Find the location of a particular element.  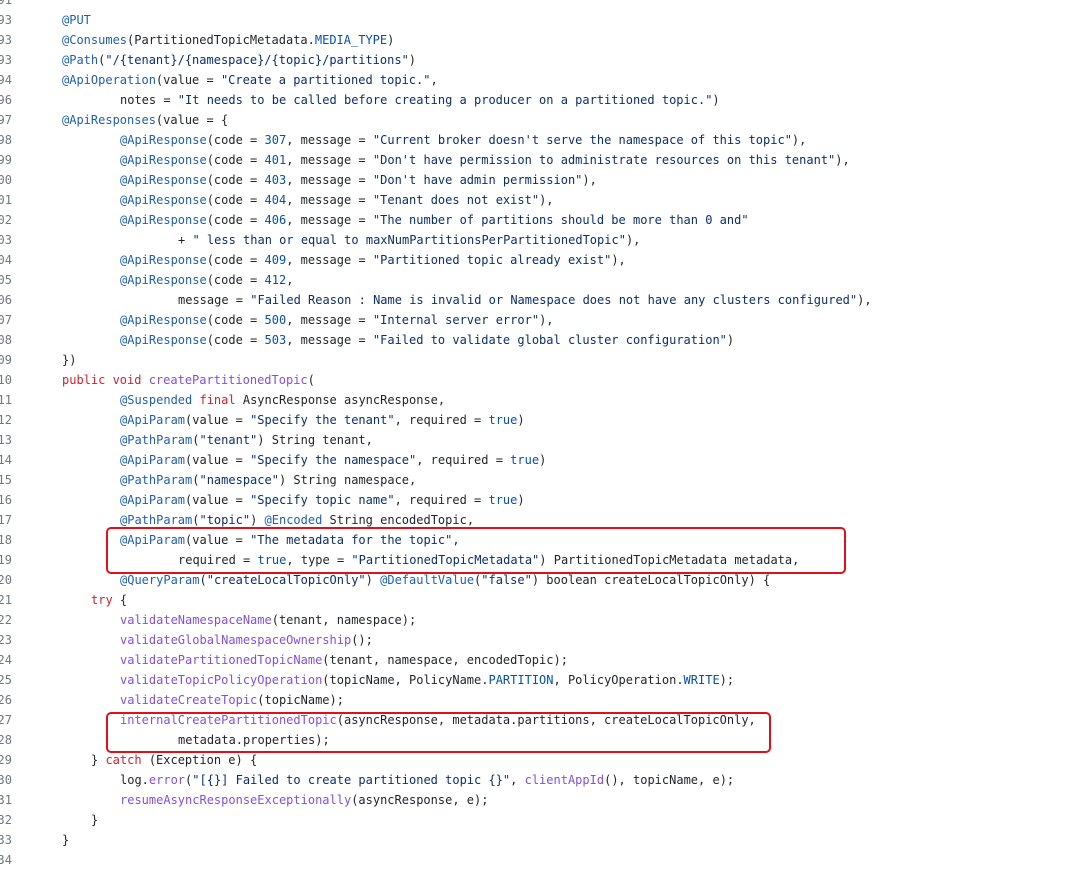

line-number: 06 is located at coordinates (6, 300).